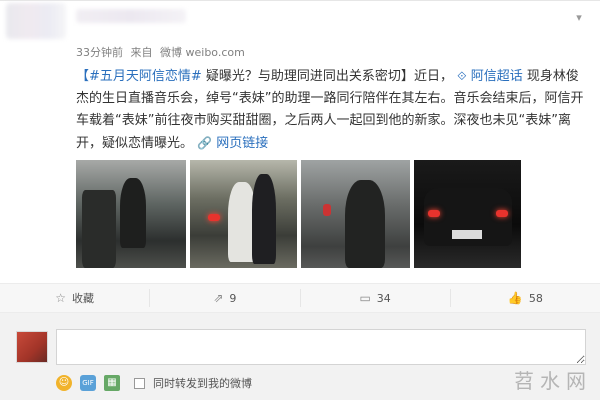  I want to click on blurred-username, so click(131, 16).